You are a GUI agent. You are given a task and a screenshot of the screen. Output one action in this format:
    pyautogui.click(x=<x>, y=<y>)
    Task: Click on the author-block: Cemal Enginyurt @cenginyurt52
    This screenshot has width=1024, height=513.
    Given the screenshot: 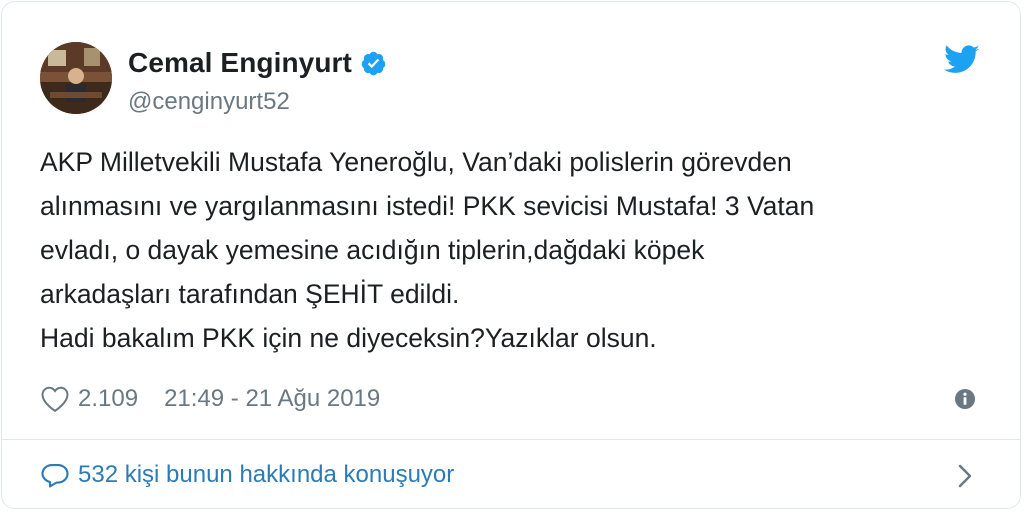 What is the action you would take?
    pyautogui.click(x=257, y=80)
    